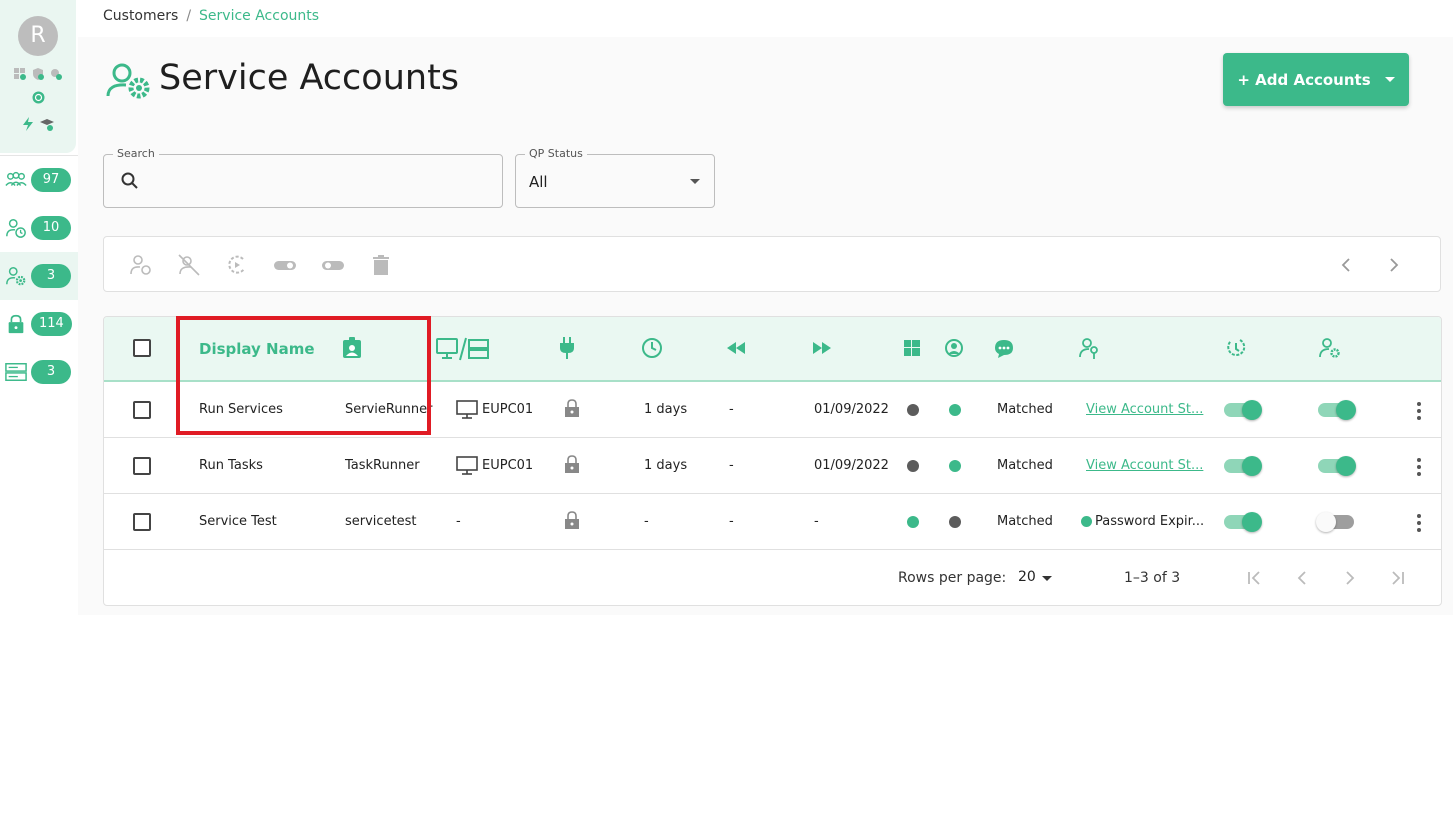  What do you see at coordinates (1027, 577) in the screenshot?
I see `rows-per-page-select: 20` at bounding box center [1027, 577].